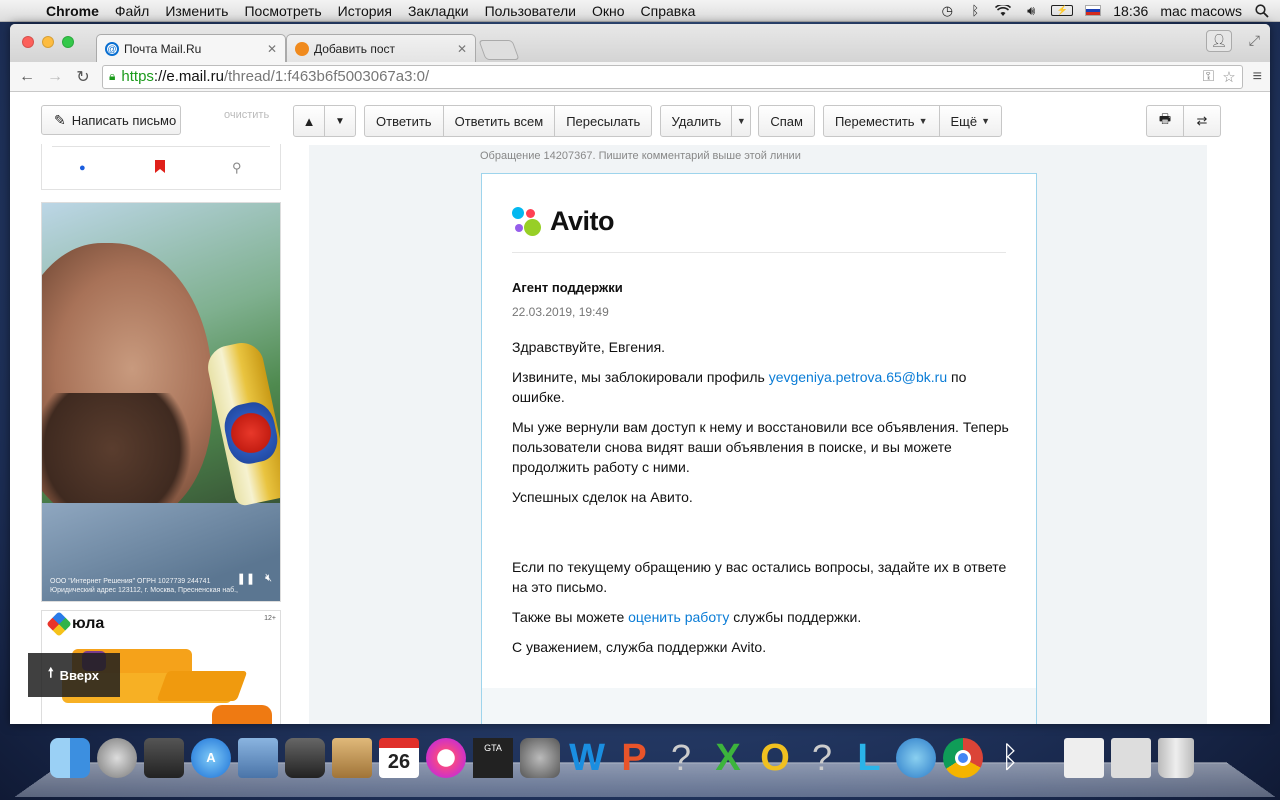  Describe the element at coordinates (1176, 758) in the screenshot. I see `trash-icon` at that location.